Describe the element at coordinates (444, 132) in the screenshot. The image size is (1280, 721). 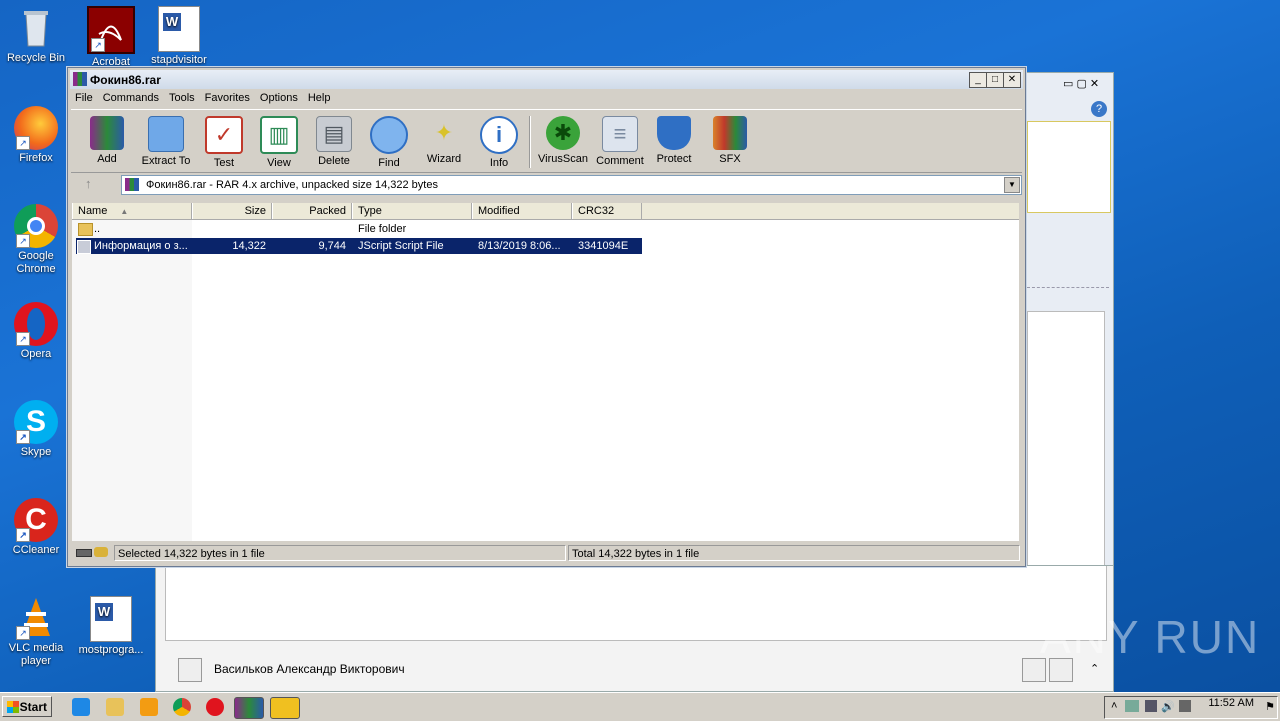
I see `wand-icon: ✦` at that location.